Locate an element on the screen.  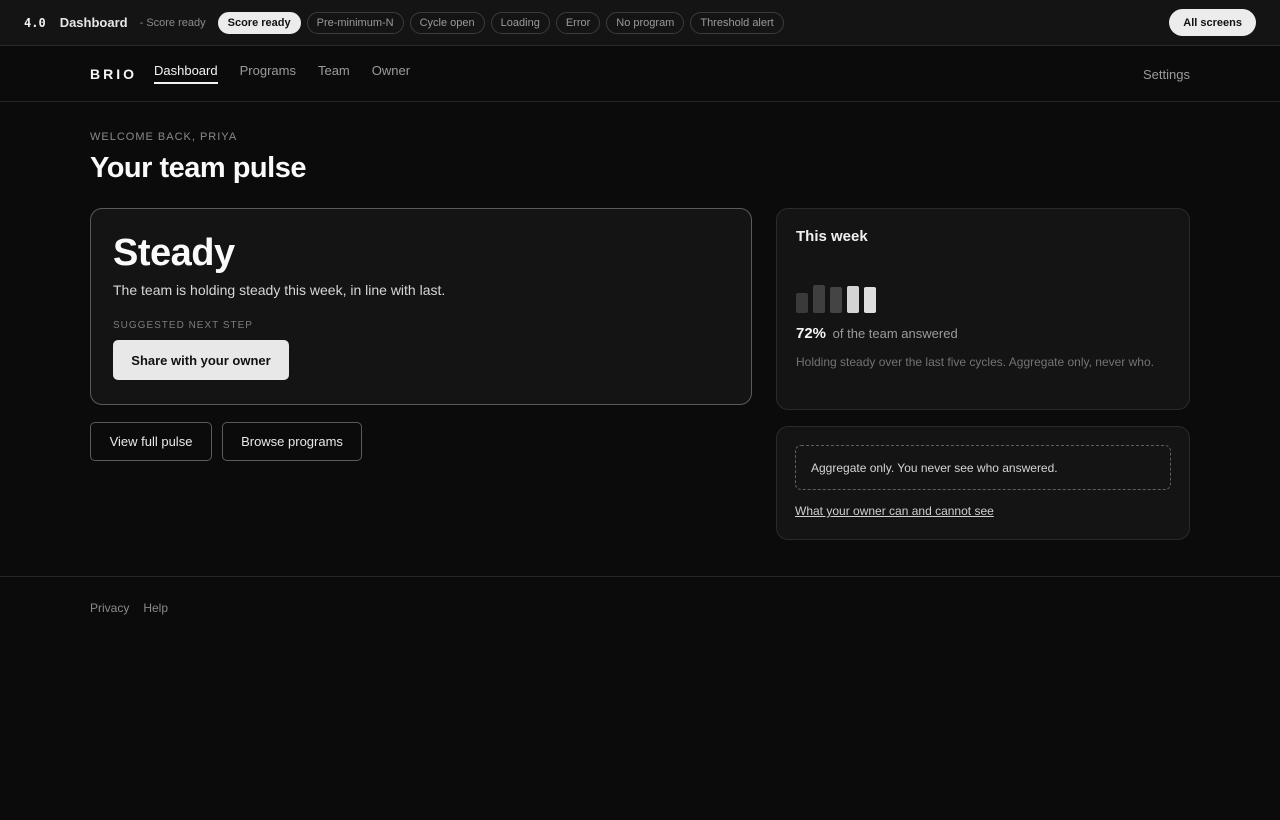
nav-link-dashboard: Dashboard is located at coordinates (186, 73).